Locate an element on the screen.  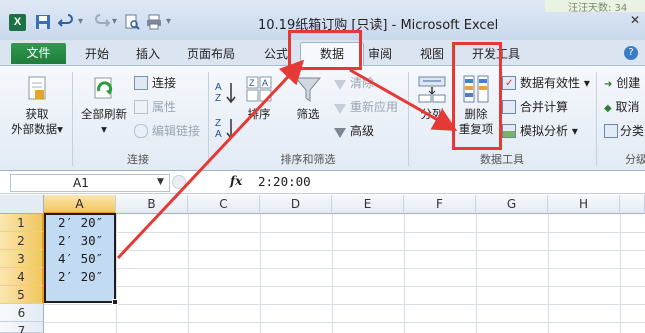
ungroup-button: ◆ 取消 is located at coordinates (622, 107).